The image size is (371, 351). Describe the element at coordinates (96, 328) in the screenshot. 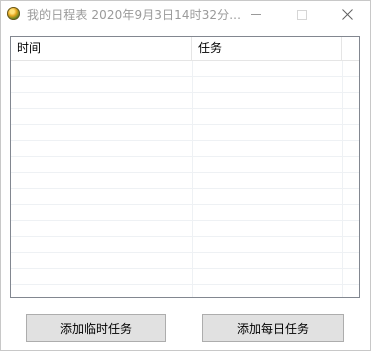

I see `add-temporary-task-button: 添加临时任务` at that location.